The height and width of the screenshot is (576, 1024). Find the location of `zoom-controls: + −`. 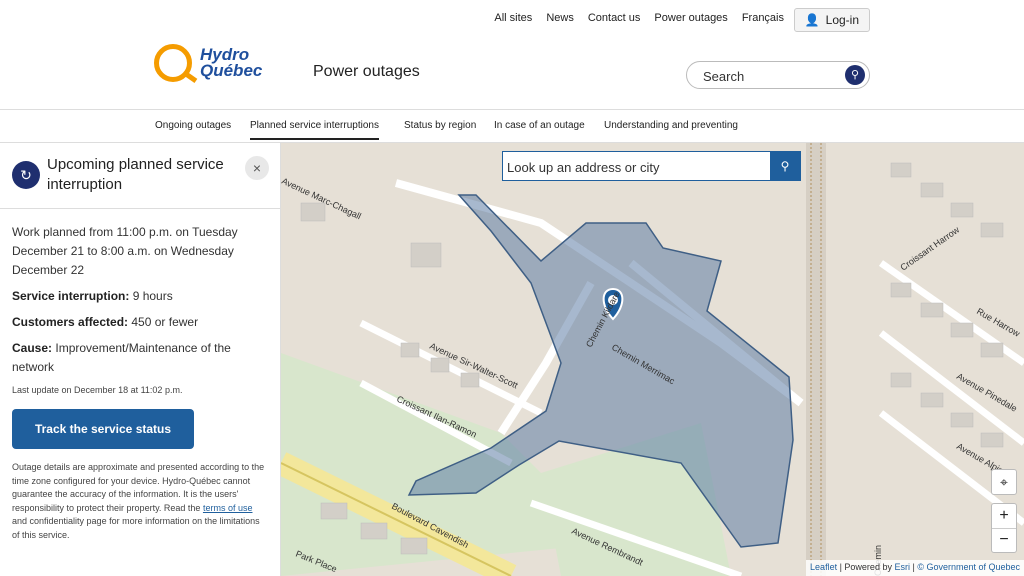

zoom-controls: + − is located at coordinates (1004, 528).